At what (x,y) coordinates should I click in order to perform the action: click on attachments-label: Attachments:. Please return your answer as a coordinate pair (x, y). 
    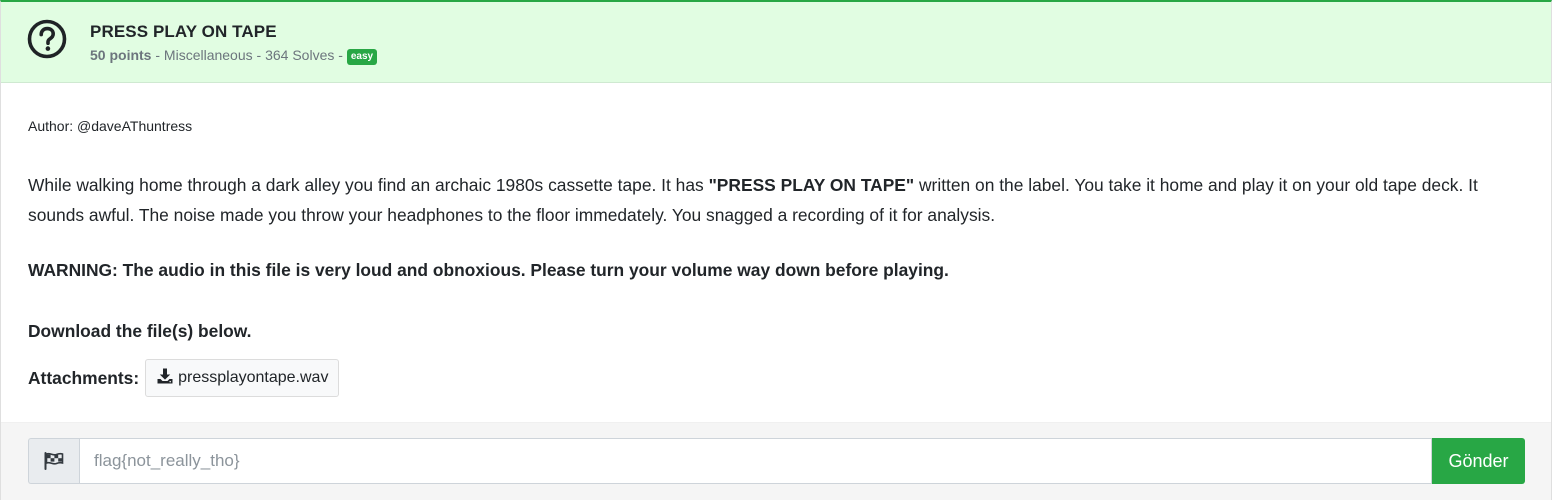
    Looking at the image, I should click on (84, 377).